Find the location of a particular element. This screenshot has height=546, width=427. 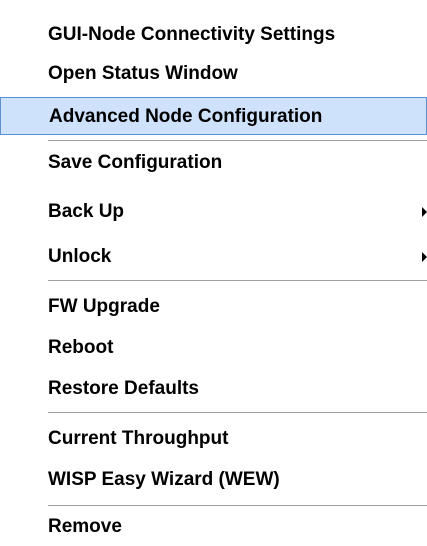

menu-item-label: Open Status Window is located at coordinates (143, 73).